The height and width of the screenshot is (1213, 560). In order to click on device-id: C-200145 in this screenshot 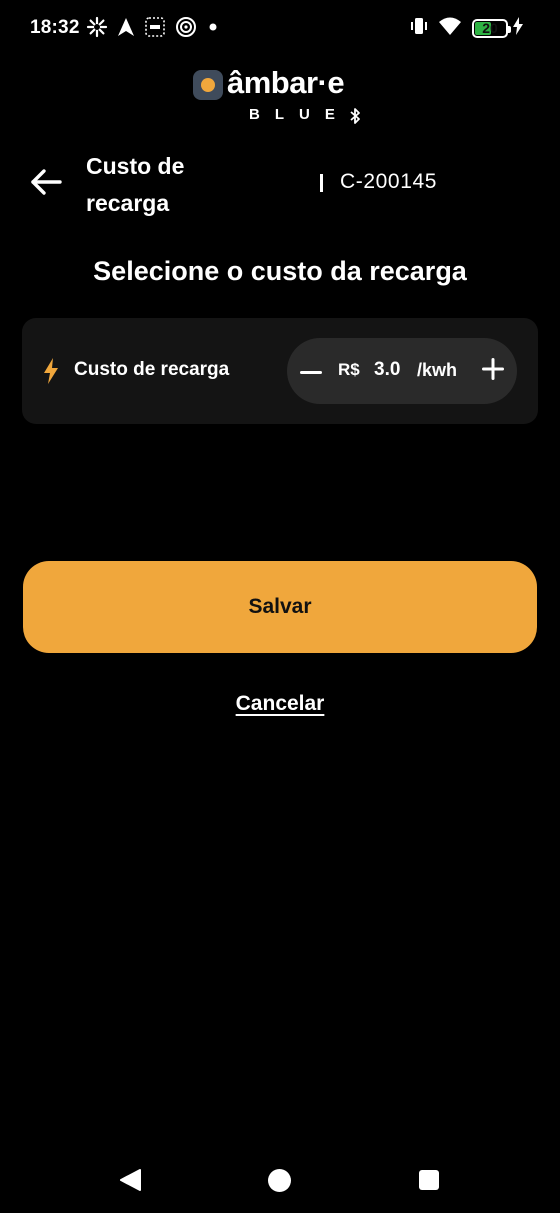, I will do `click(389, 181)`.